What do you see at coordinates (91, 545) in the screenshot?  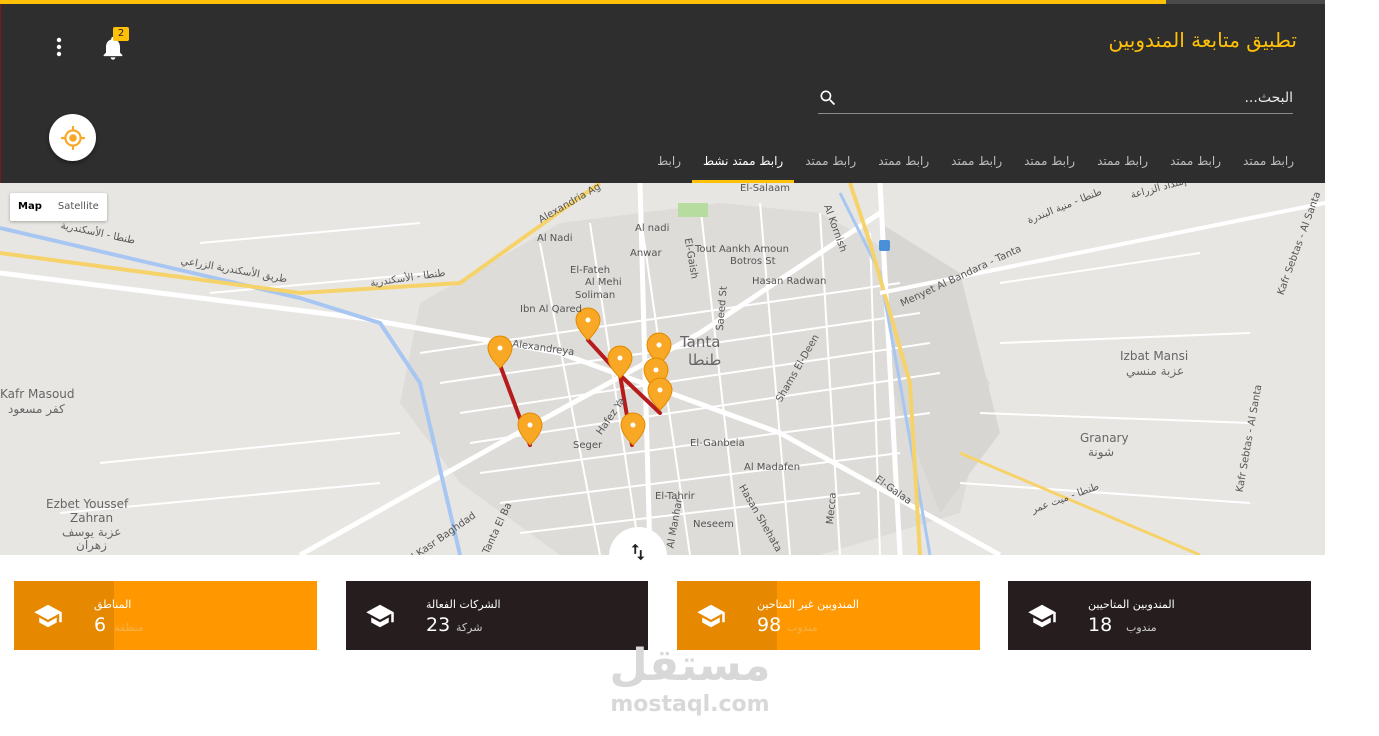 I see `map-label: زهران` at bounding box center [91, 545].